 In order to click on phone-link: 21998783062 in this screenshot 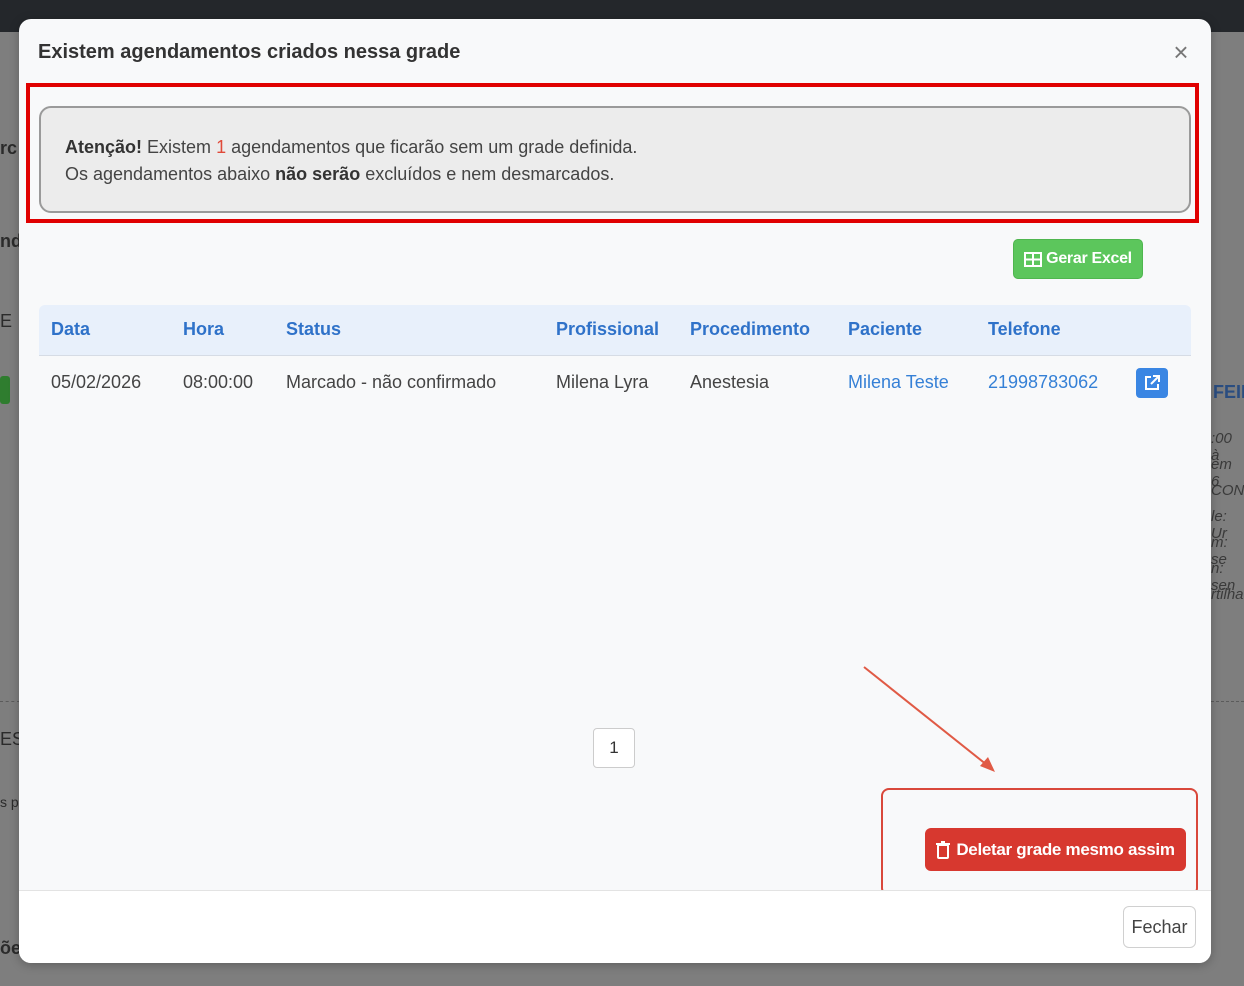, I will do `click(1043, 382)`.